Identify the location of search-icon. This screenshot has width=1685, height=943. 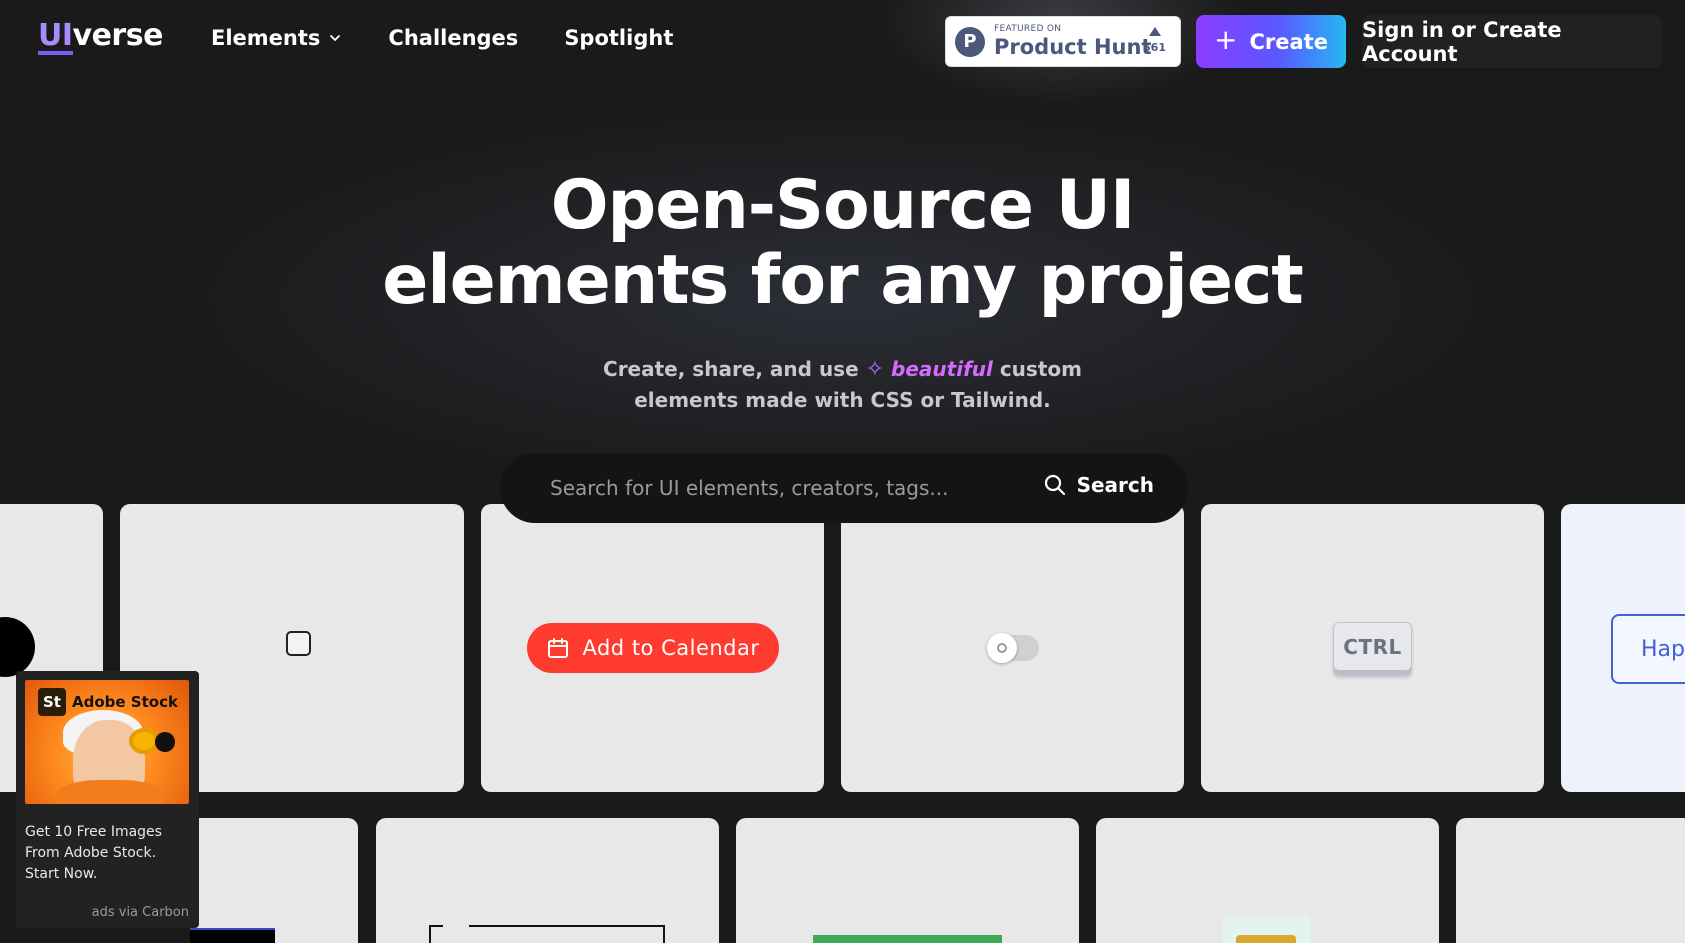
(1054, 485).